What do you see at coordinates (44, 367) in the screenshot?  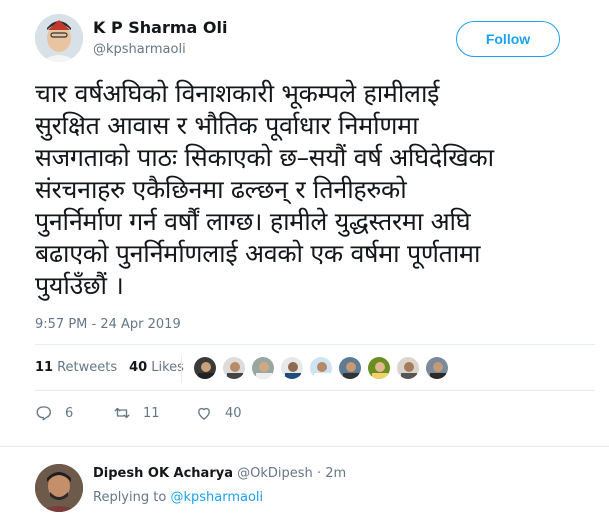 I see `retweets-count: 11` at bounding box center [44, 367].